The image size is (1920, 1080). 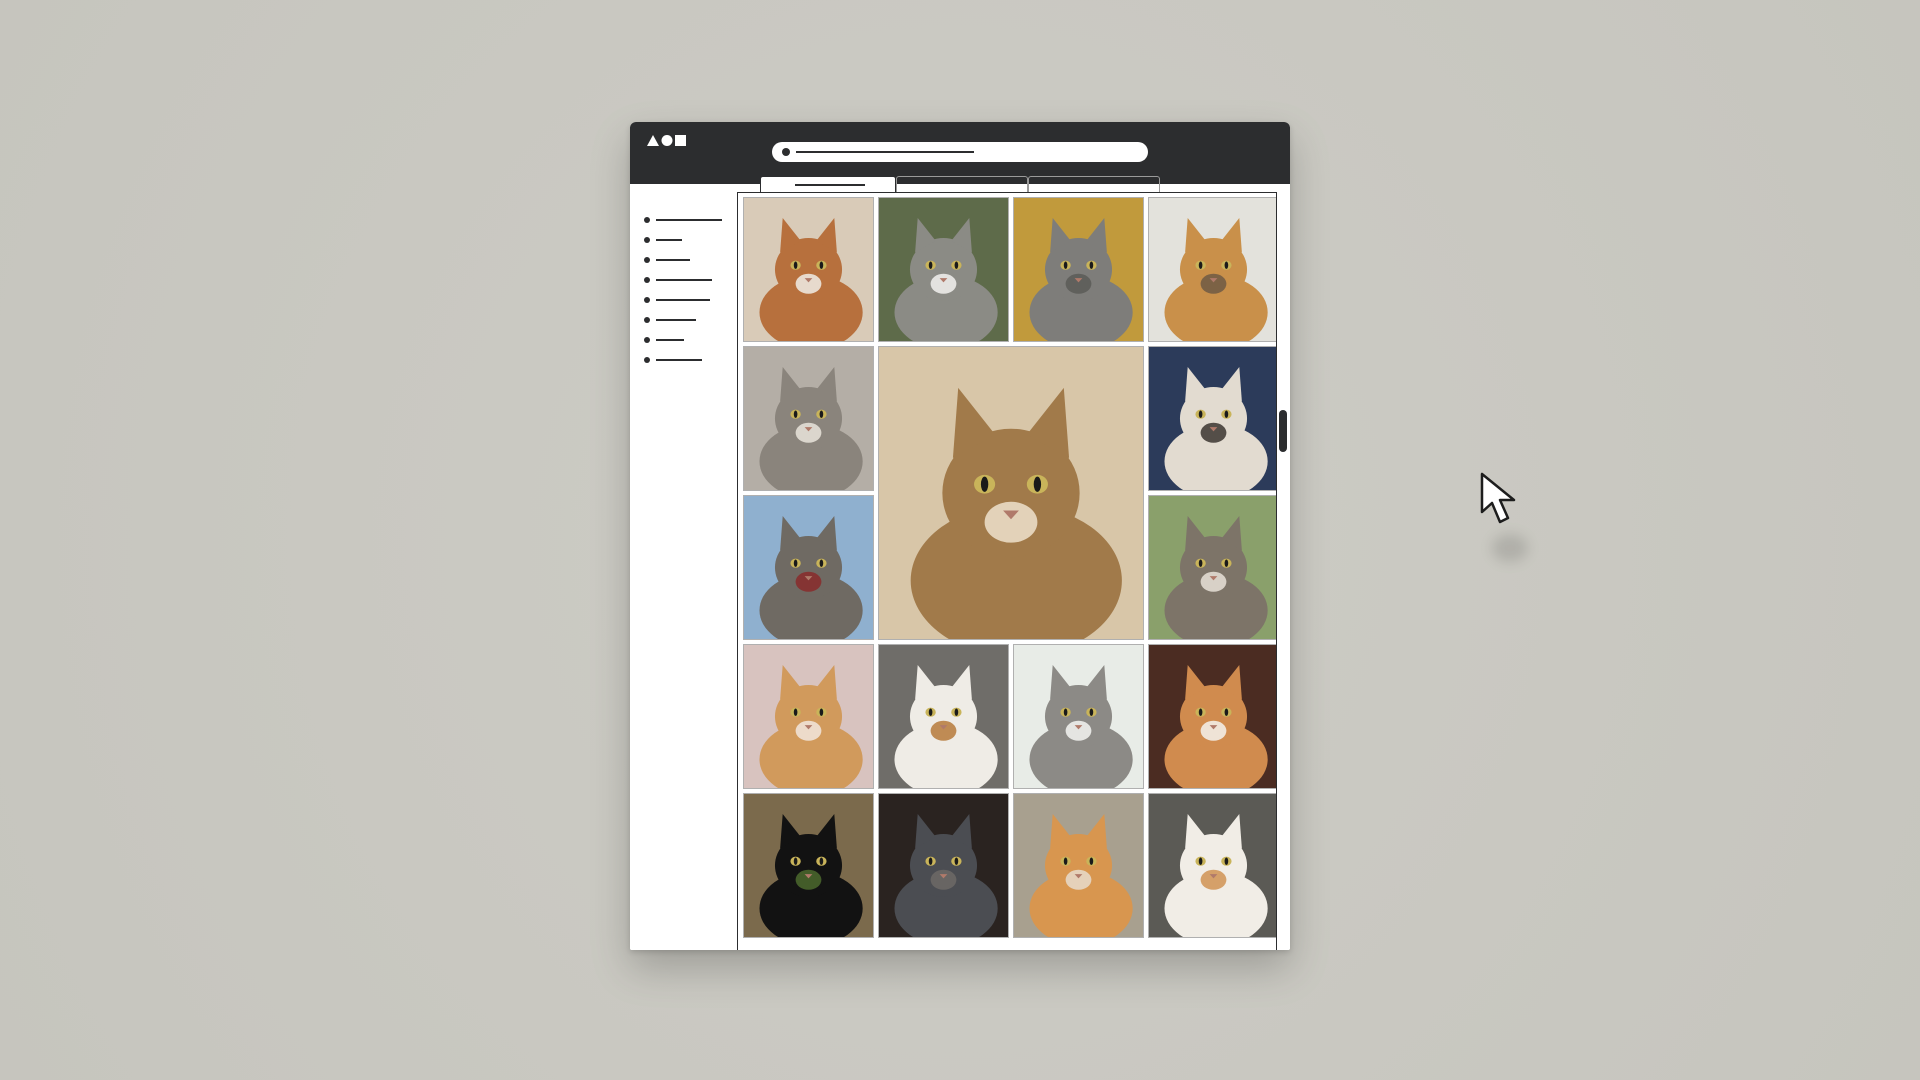 I want to click on address-text-placeholder, so click(x=885, y=152).